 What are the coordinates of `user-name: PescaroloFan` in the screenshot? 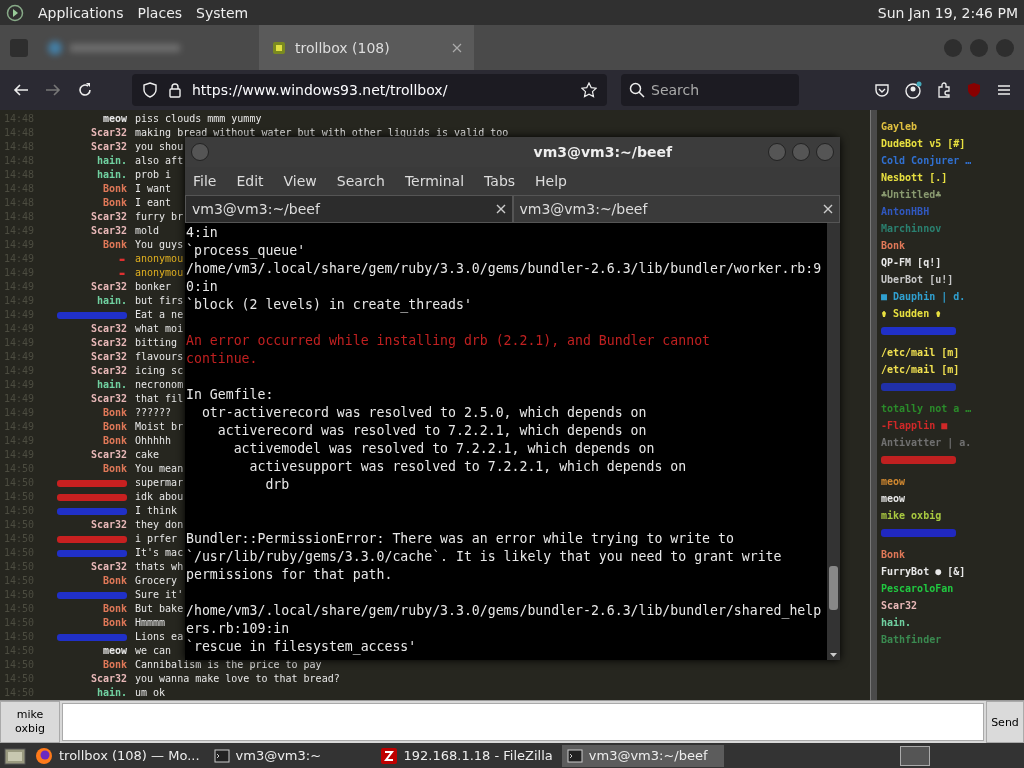 It's located at (917, 588).